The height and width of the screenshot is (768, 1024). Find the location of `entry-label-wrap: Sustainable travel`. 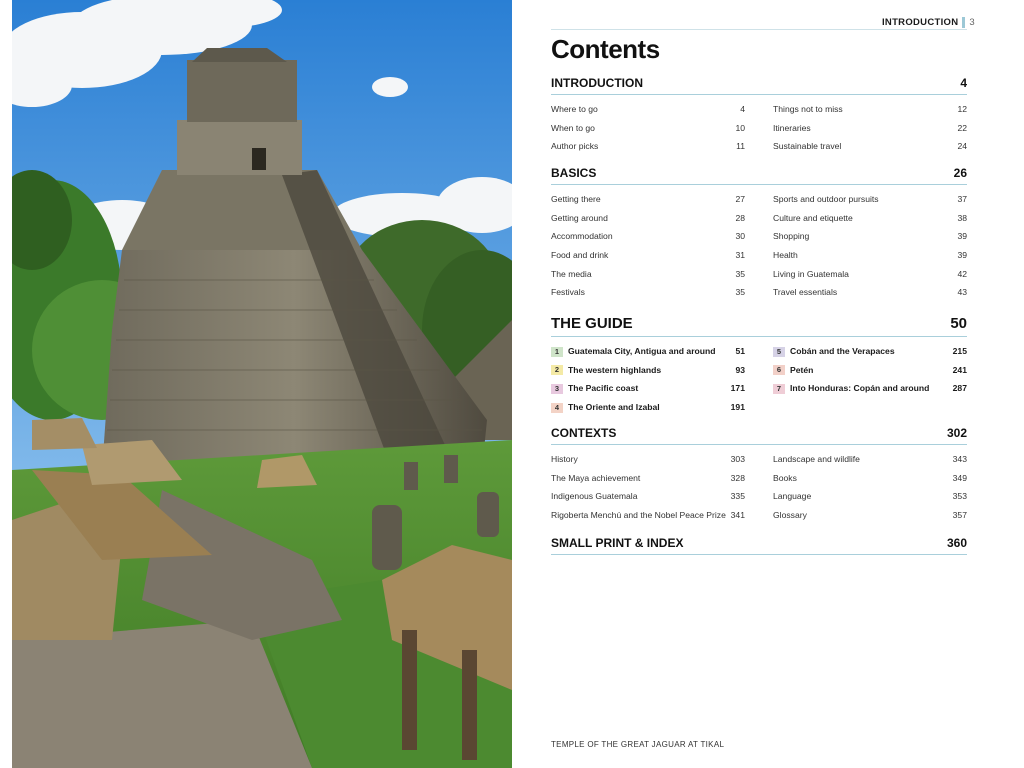

entry-label-wrap: Sustainable travel is located at coordinates (807, 146).